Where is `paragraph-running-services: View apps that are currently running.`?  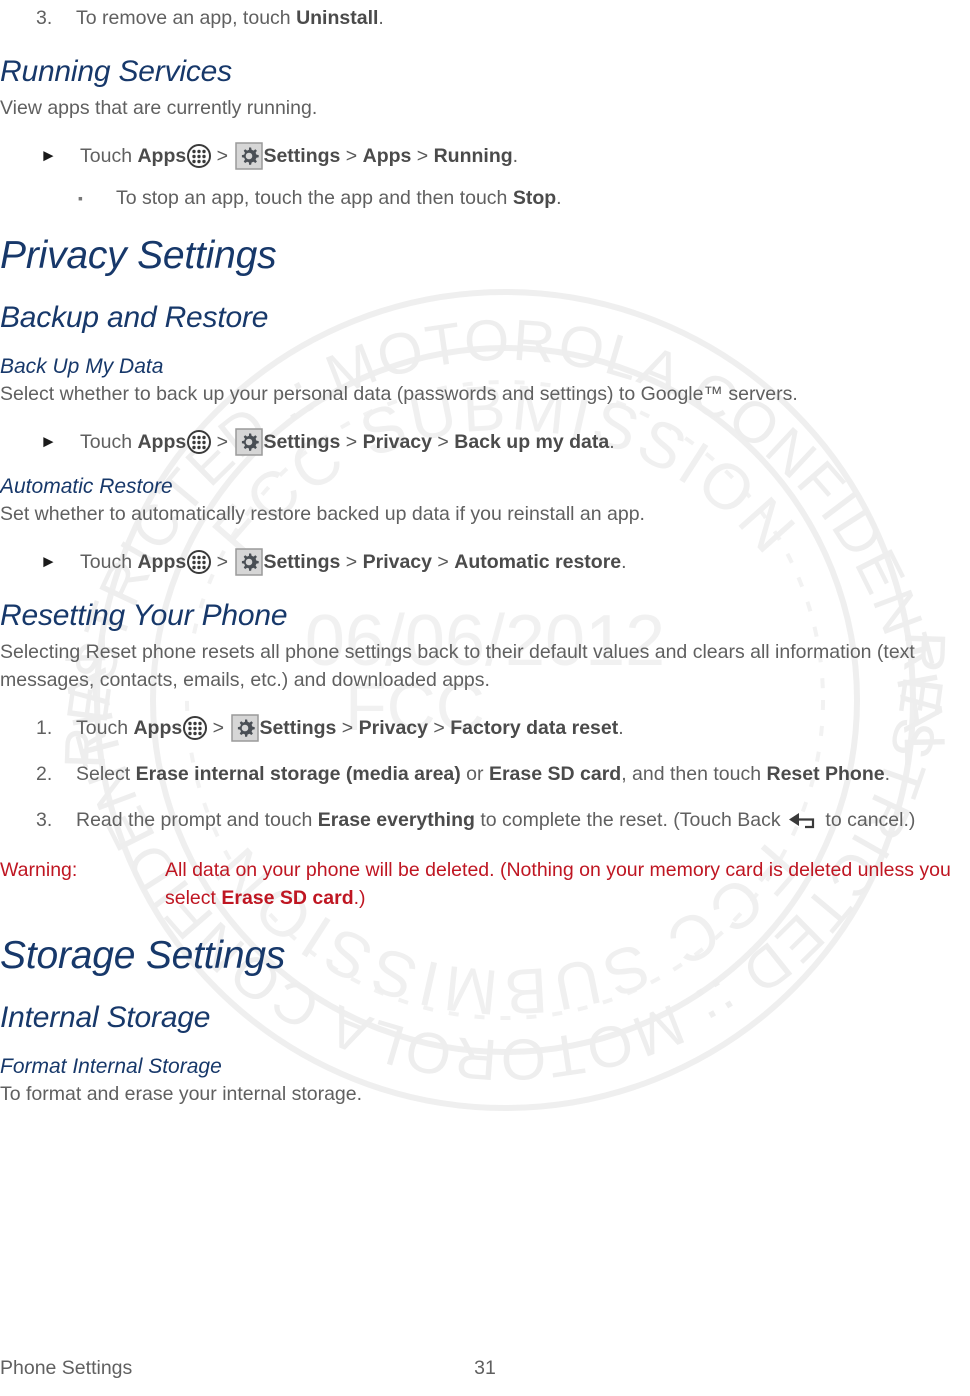
paragraph-running-services: View apps that are currently running. is located at coordinates (159, 108).